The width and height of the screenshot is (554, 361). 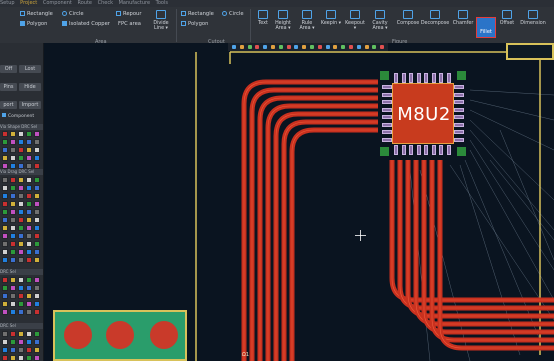 I want to click on repour-button: Repour, so click(x=128, y=14).